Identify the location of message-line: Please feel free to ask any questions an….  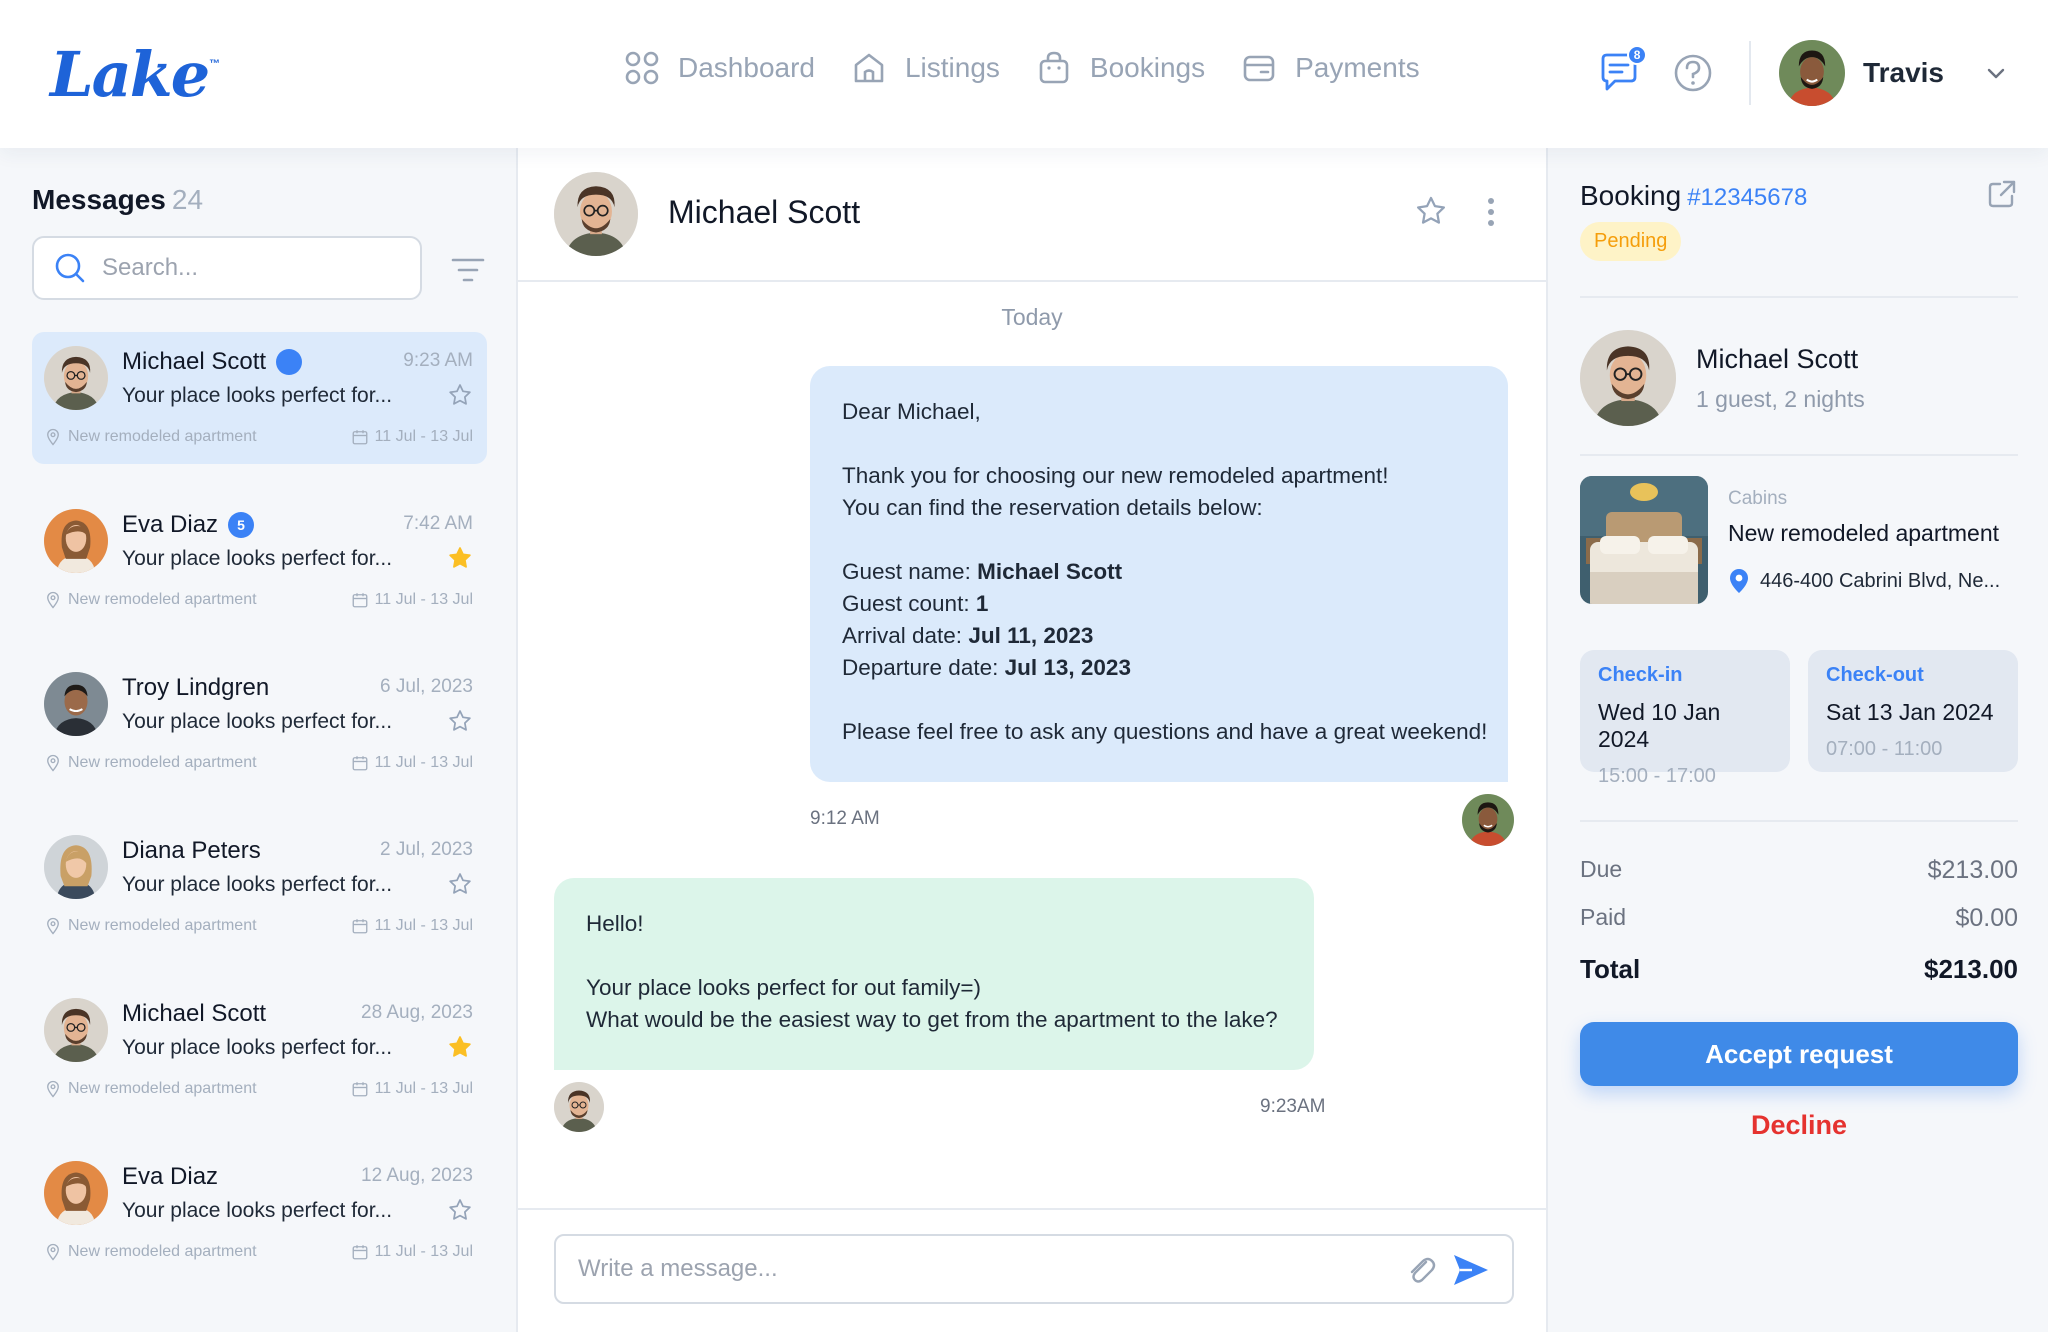
(1165, 731).